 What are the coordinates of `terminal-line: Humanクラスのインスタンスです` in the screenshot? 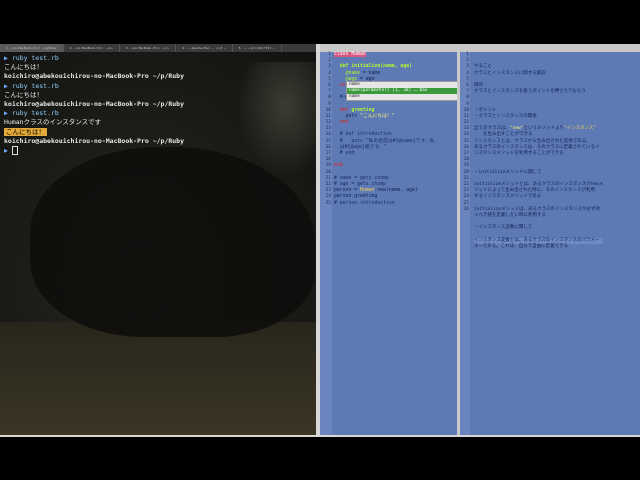 It's located at (53, 122).